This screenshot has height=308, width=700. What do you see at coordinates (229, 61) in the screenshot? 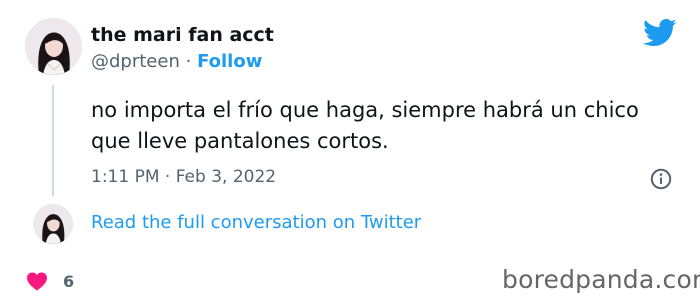
I see `follow-link: Follow` at bounding box center [229, 61].